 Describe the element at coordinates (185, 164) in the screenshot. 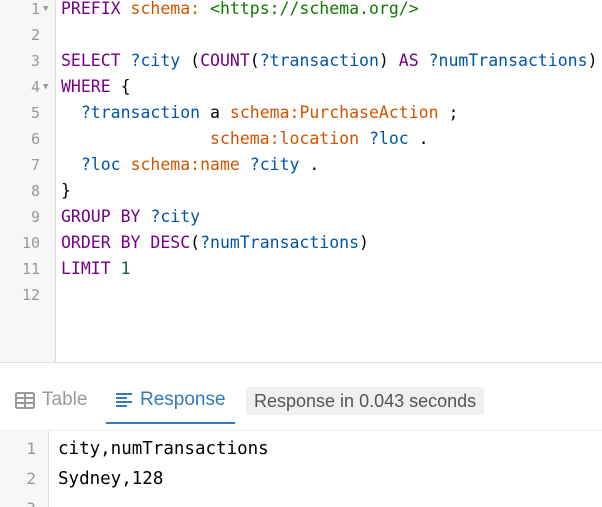

I see `code-token: schema:name` at that location.